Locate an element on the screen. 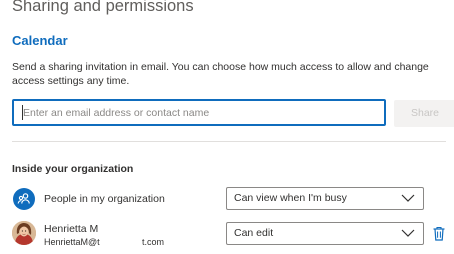 This screenshot has height=254, width=454. org-permission-select: Can view when I'm busy is located at coordinates (325, 198).